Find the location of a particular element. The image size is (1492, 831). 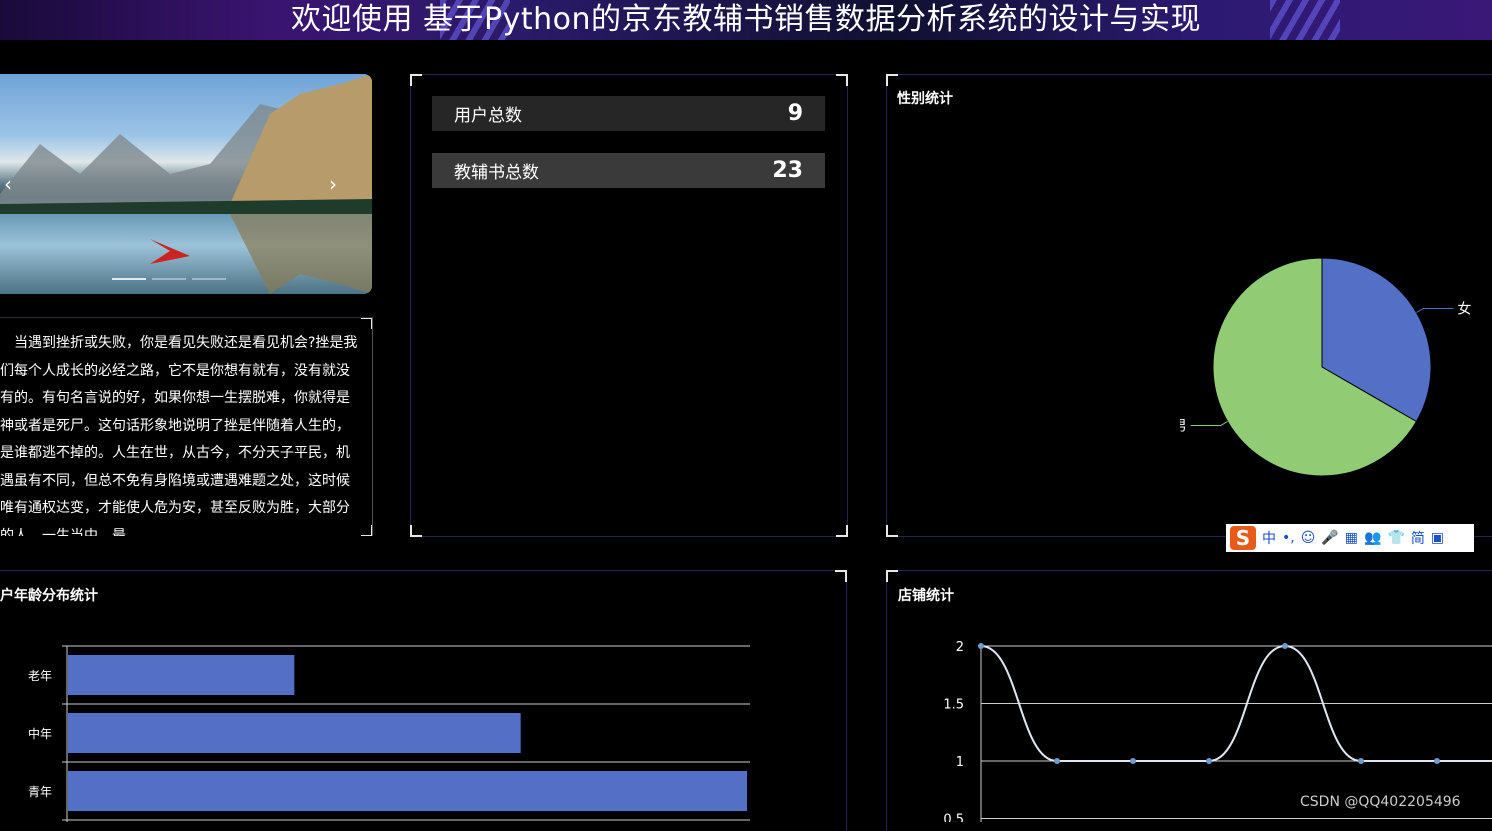

y-tick-label: 2 is located at coordinates (960, 647).